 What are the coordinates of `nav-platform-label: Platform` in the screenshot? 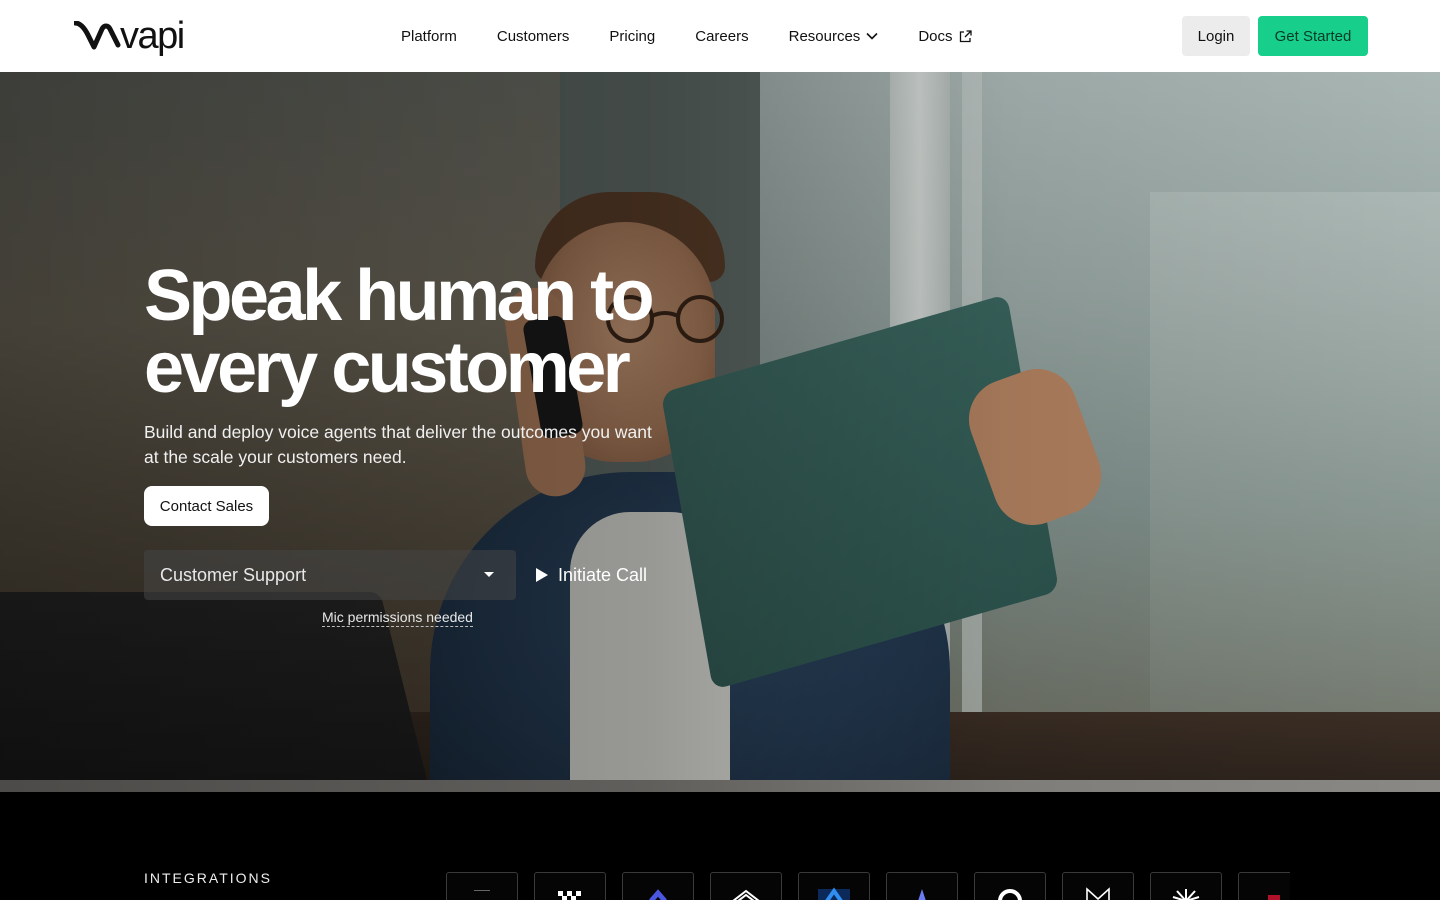 It's located at (429, 36).